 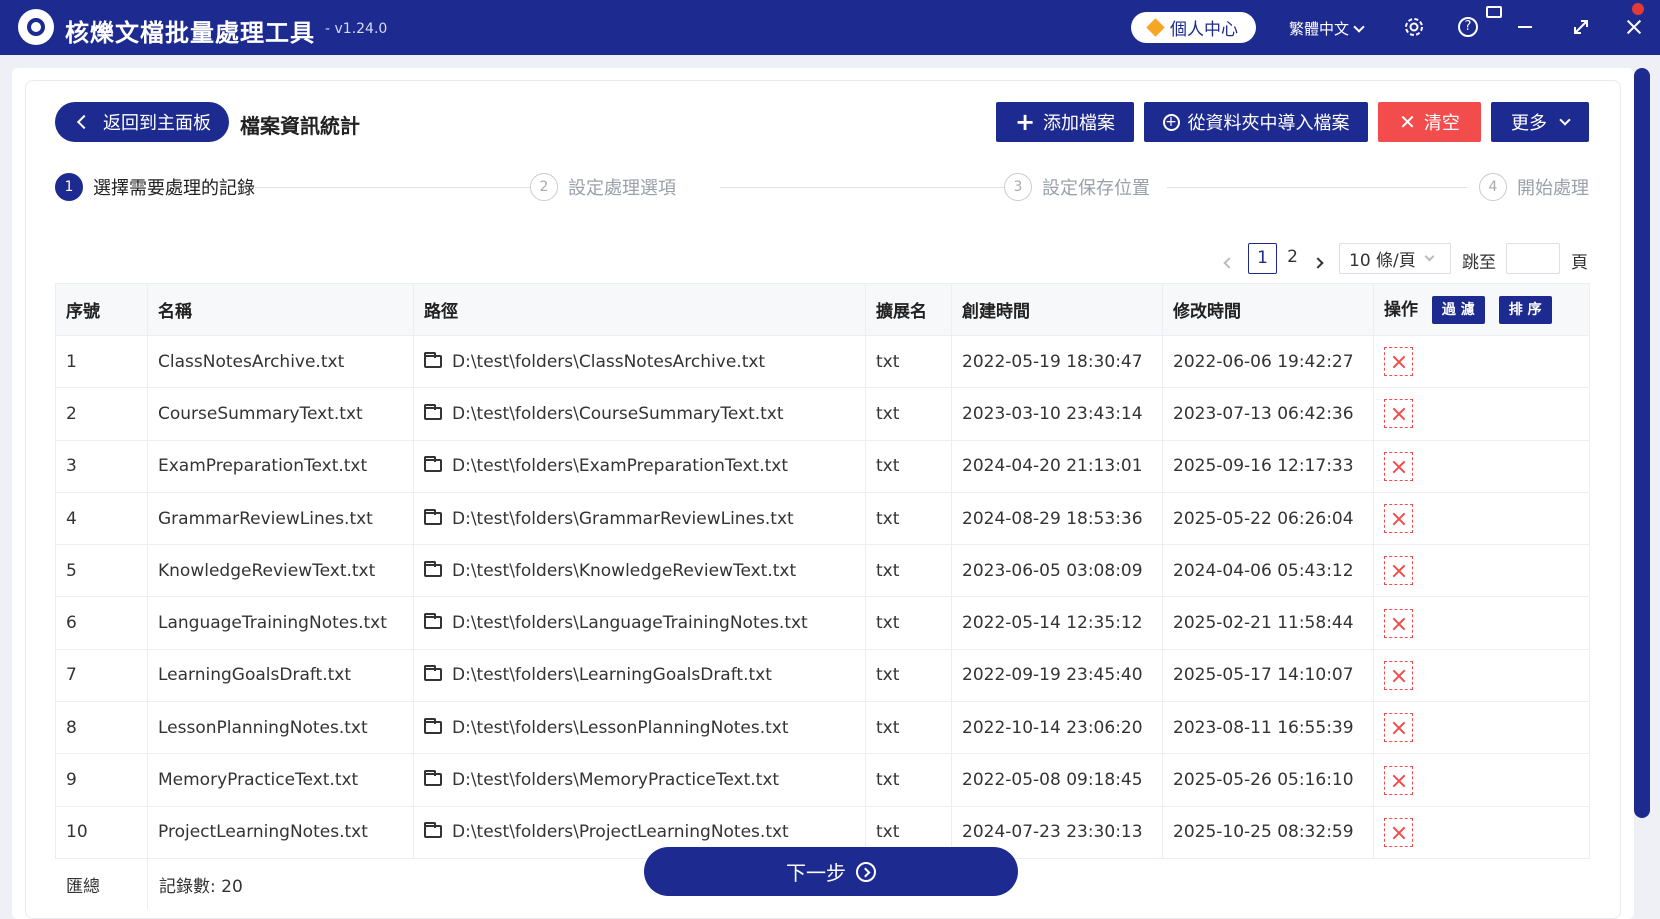 What do you see at coordinates (300, 126) in the screenshot?
I see `page-title: 檔案資訊統計` at bounding box center [300, 126].